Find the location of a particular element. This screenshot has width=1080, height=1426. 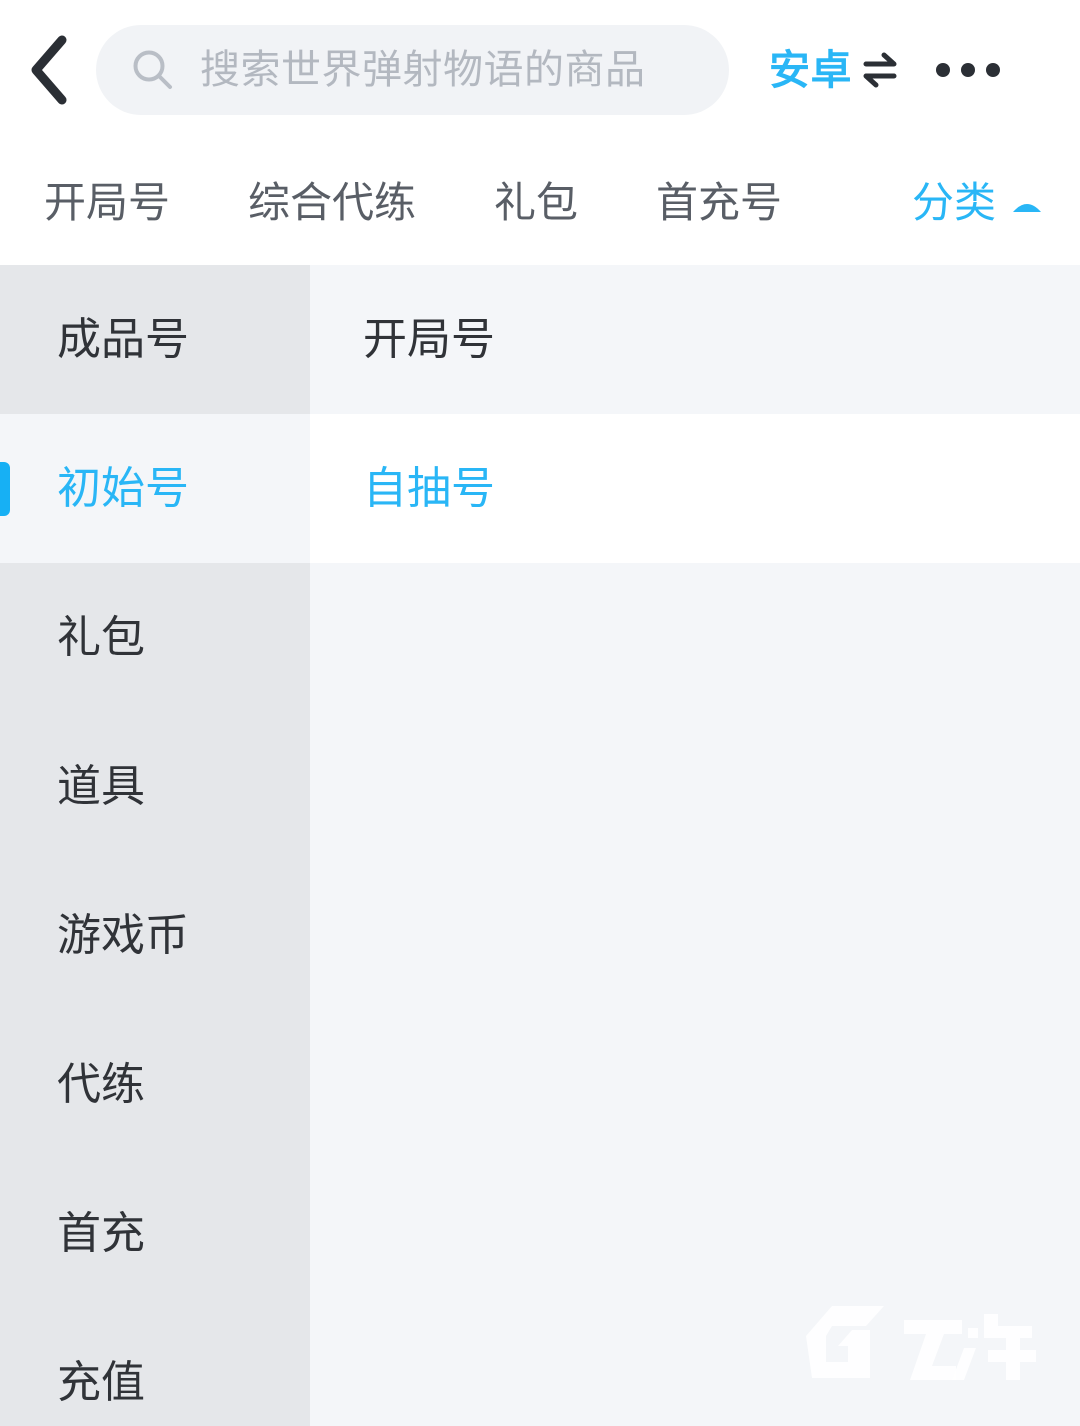

tab-libao: 礼包 is located at coordinates (536, 202).